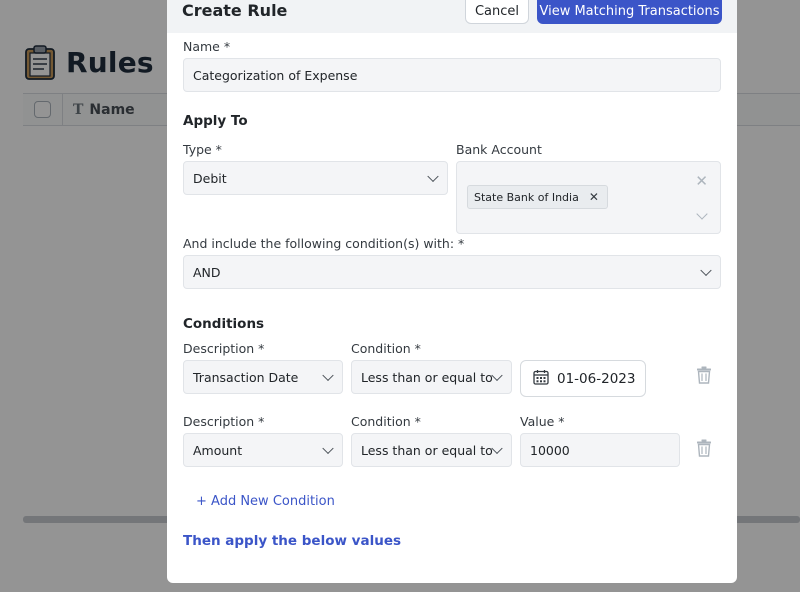 Image resolution: width=800 pixels, height=592 pixels. Describe the element at coordinates (292, 541) in the screenshot. I see `then-apply-heading: Then apply the below values` at that location.